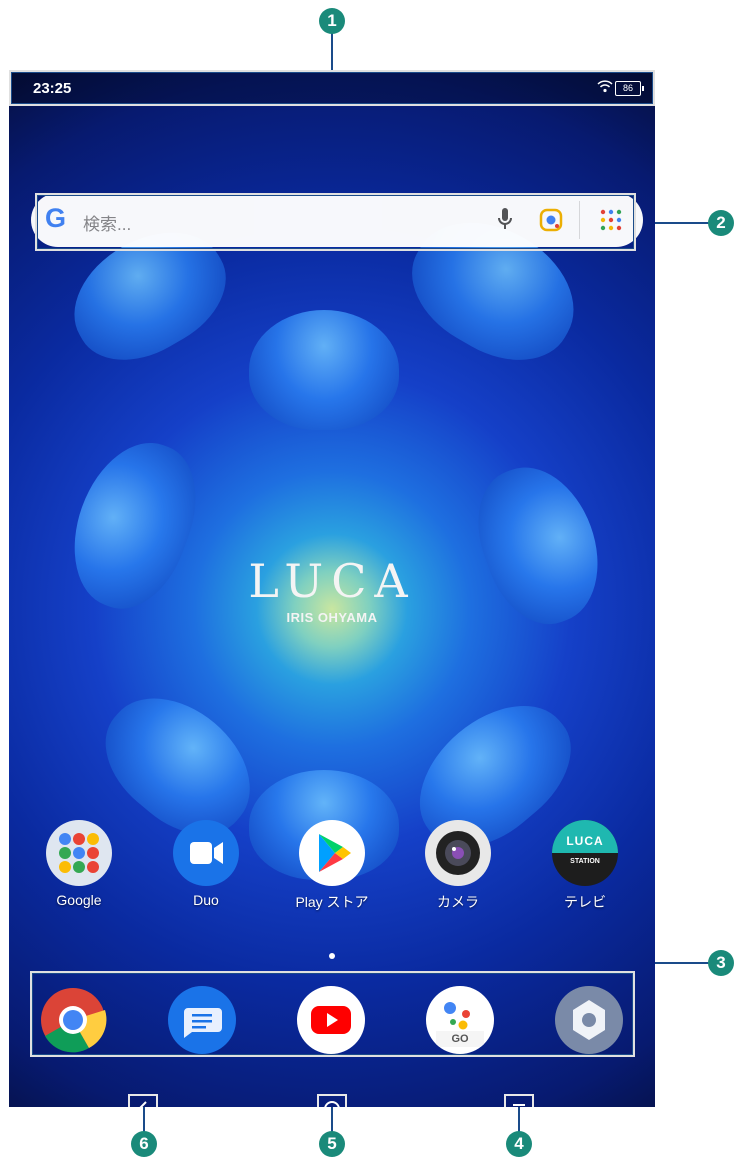 This screenshot has height=1157, width=739. I want to click on brand-logo: LUCA, so click(332, 581).